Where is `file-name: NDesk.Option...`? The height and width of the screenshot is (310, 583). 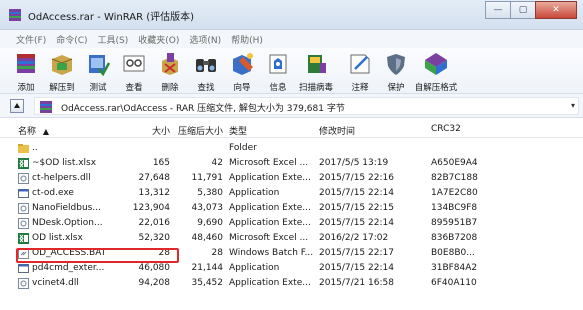
file-name: NDesk.Option... is located at coordinates (67, 223).